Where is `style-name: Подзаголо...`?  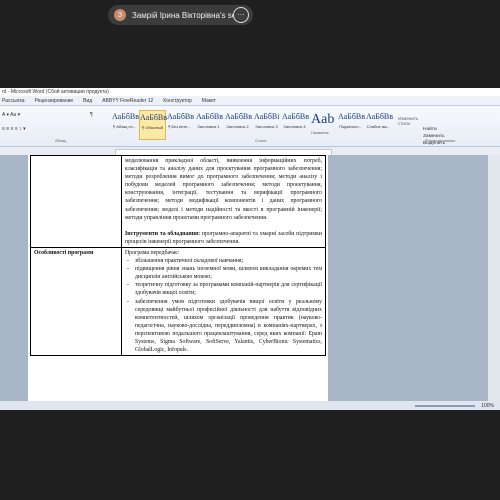
style-name: Подзаголо... is located at coordinates (350, 126).